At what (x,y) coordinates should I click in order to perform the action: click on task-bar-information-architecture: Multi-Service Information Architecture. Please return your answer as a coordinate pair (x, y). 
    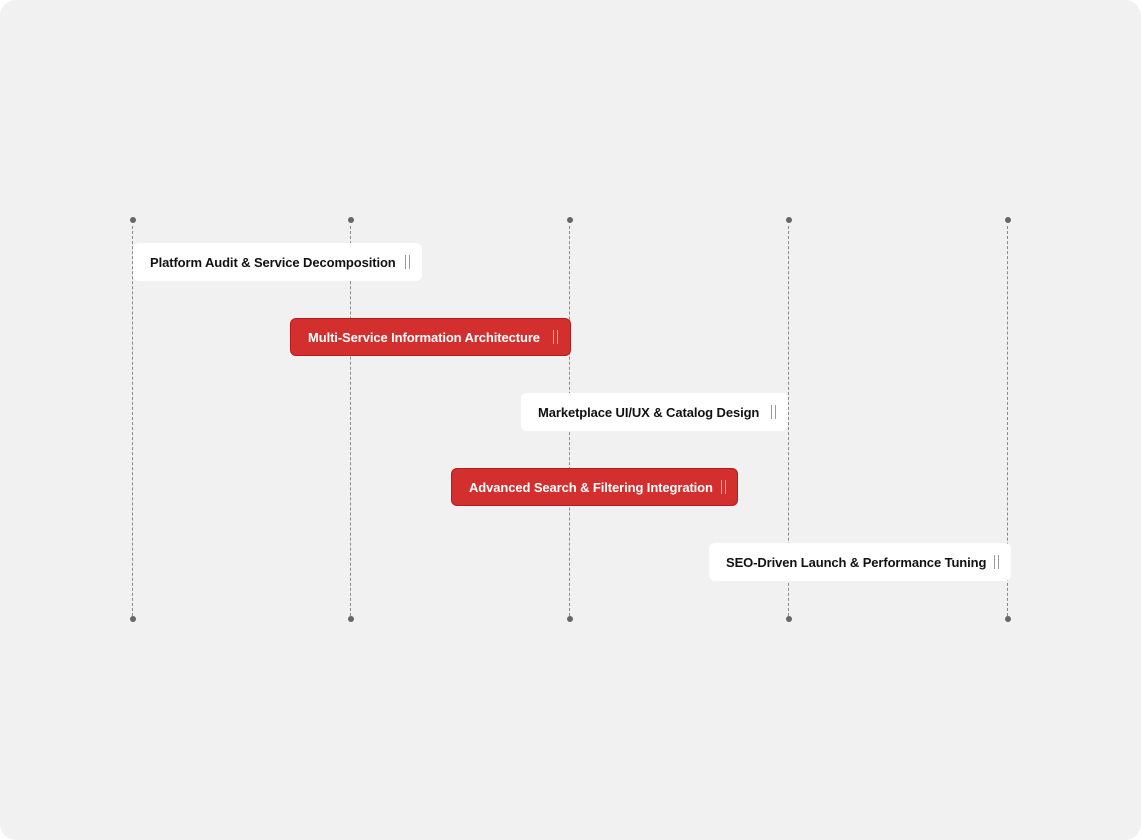
    Looking at the image, I should click on (430, 337).